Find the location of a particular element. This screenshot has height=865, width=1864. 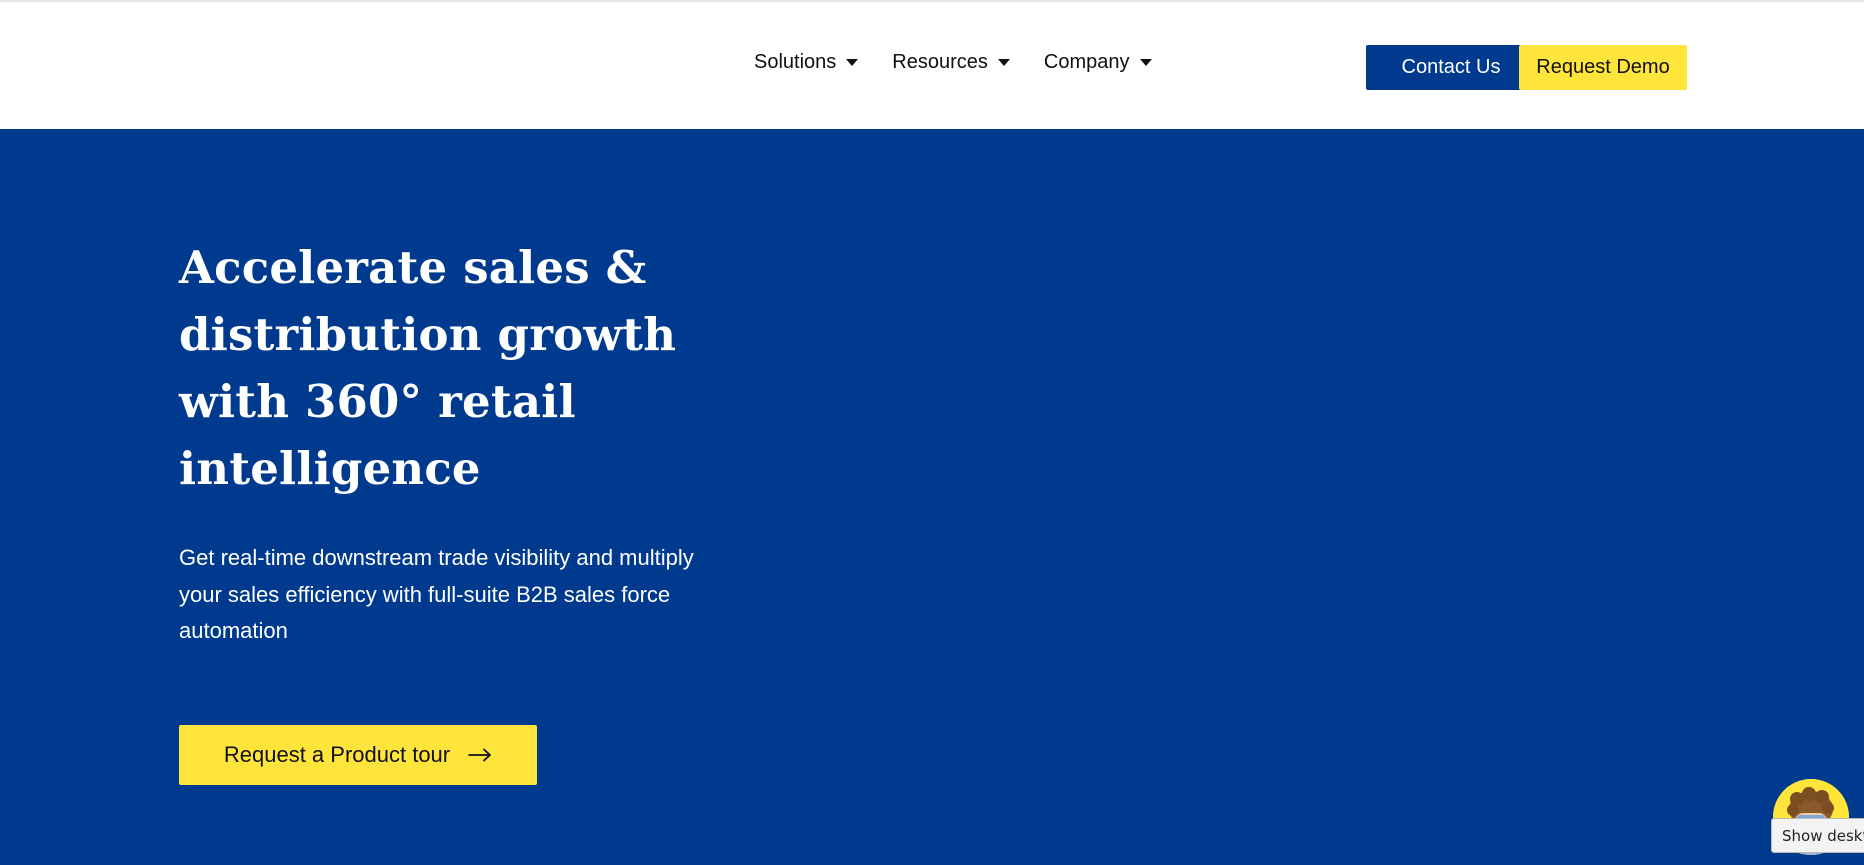

tooltip: Show desktop is located at coordinates (1817, 835).